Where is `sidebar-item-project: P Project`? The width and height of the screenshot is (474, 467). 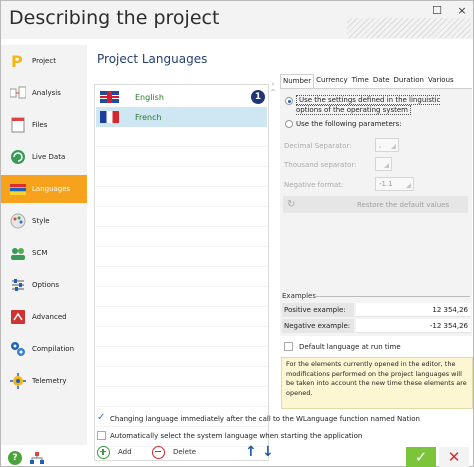 sidebar-item-project: P Project is located at coordinates (44, 61).